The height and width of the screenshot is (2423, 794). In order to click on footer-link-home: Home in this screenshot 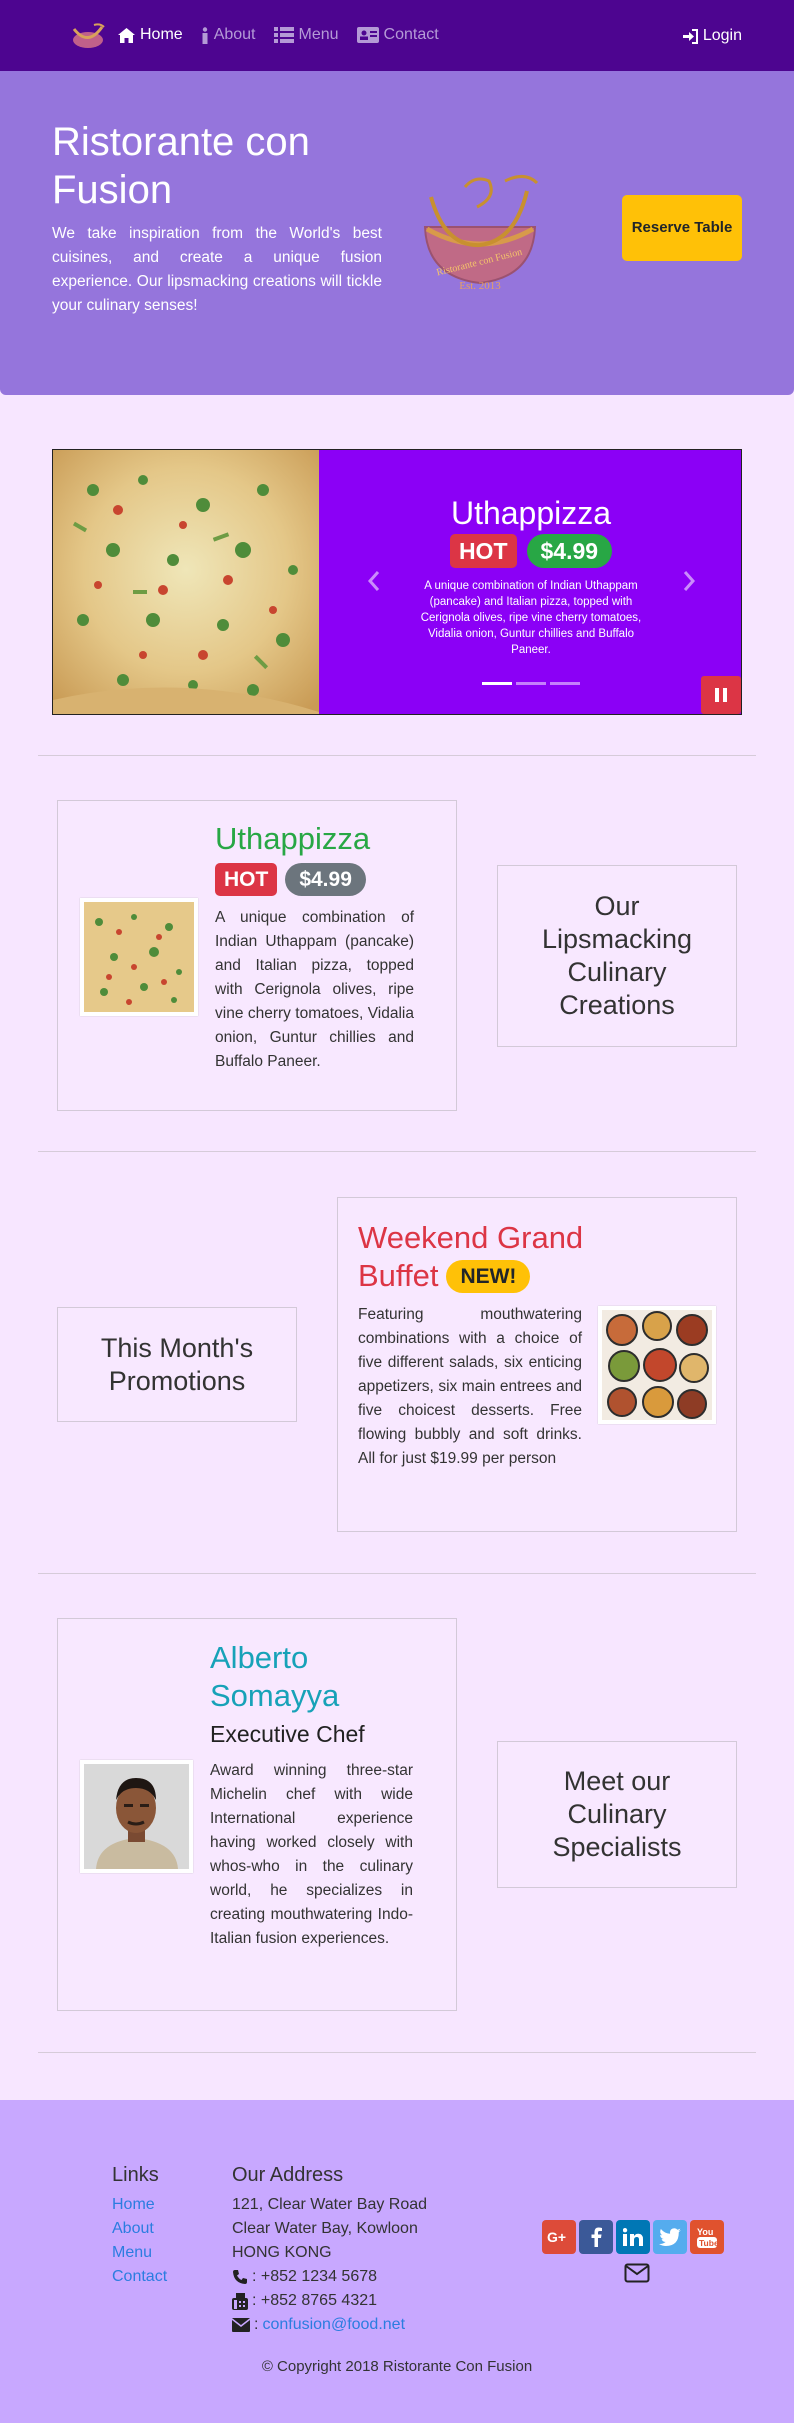, I will do `click(133, 2205)`.